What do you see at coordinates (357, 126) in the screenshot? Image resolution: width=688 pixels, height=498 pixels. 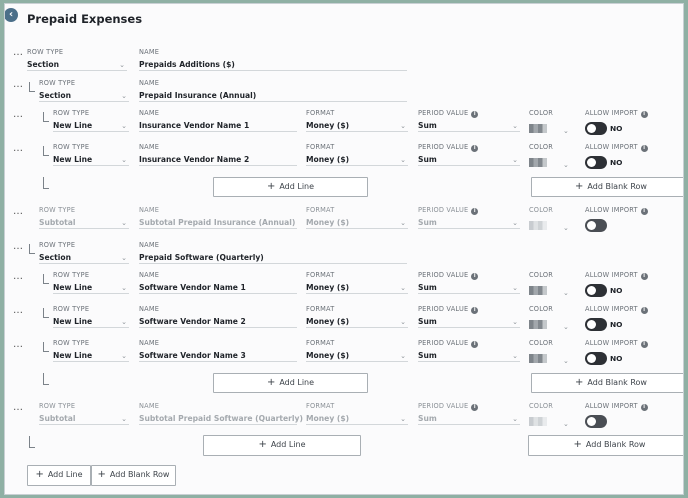 I see `format-value: Money ($) ⌄` at bounding box center [357, 126].